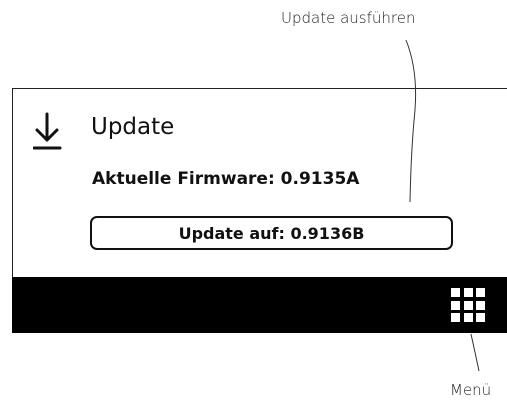  What do you see at coordinates (133, 127) in the screenshot?
I see `page-title: Update` at bounding box center [133, 127].